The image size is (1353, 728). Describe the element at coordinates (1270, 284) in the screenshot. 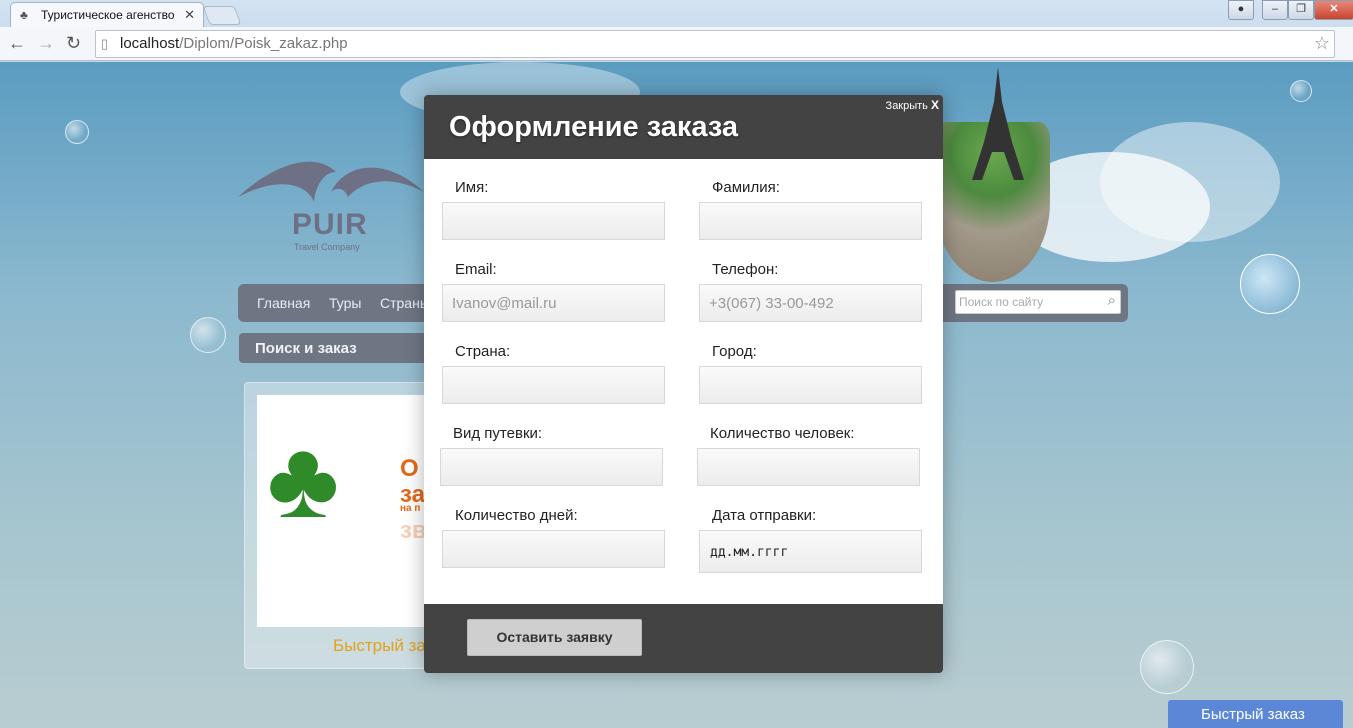

I see `globe-icon` at that location.